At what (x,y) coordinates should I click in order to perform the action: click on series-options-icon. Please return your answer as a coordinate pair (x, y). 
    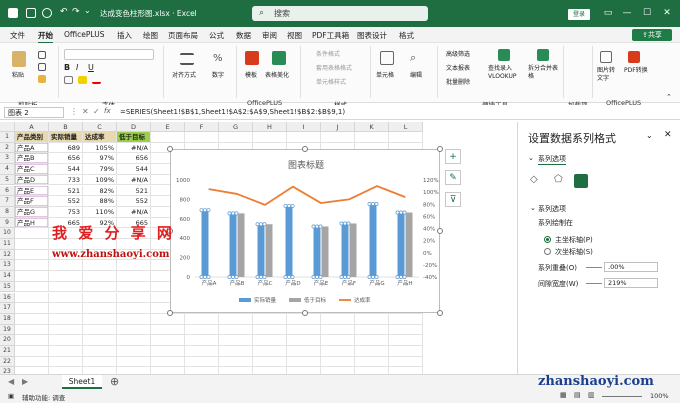
    Looking at the image, I should click on (581, 181).